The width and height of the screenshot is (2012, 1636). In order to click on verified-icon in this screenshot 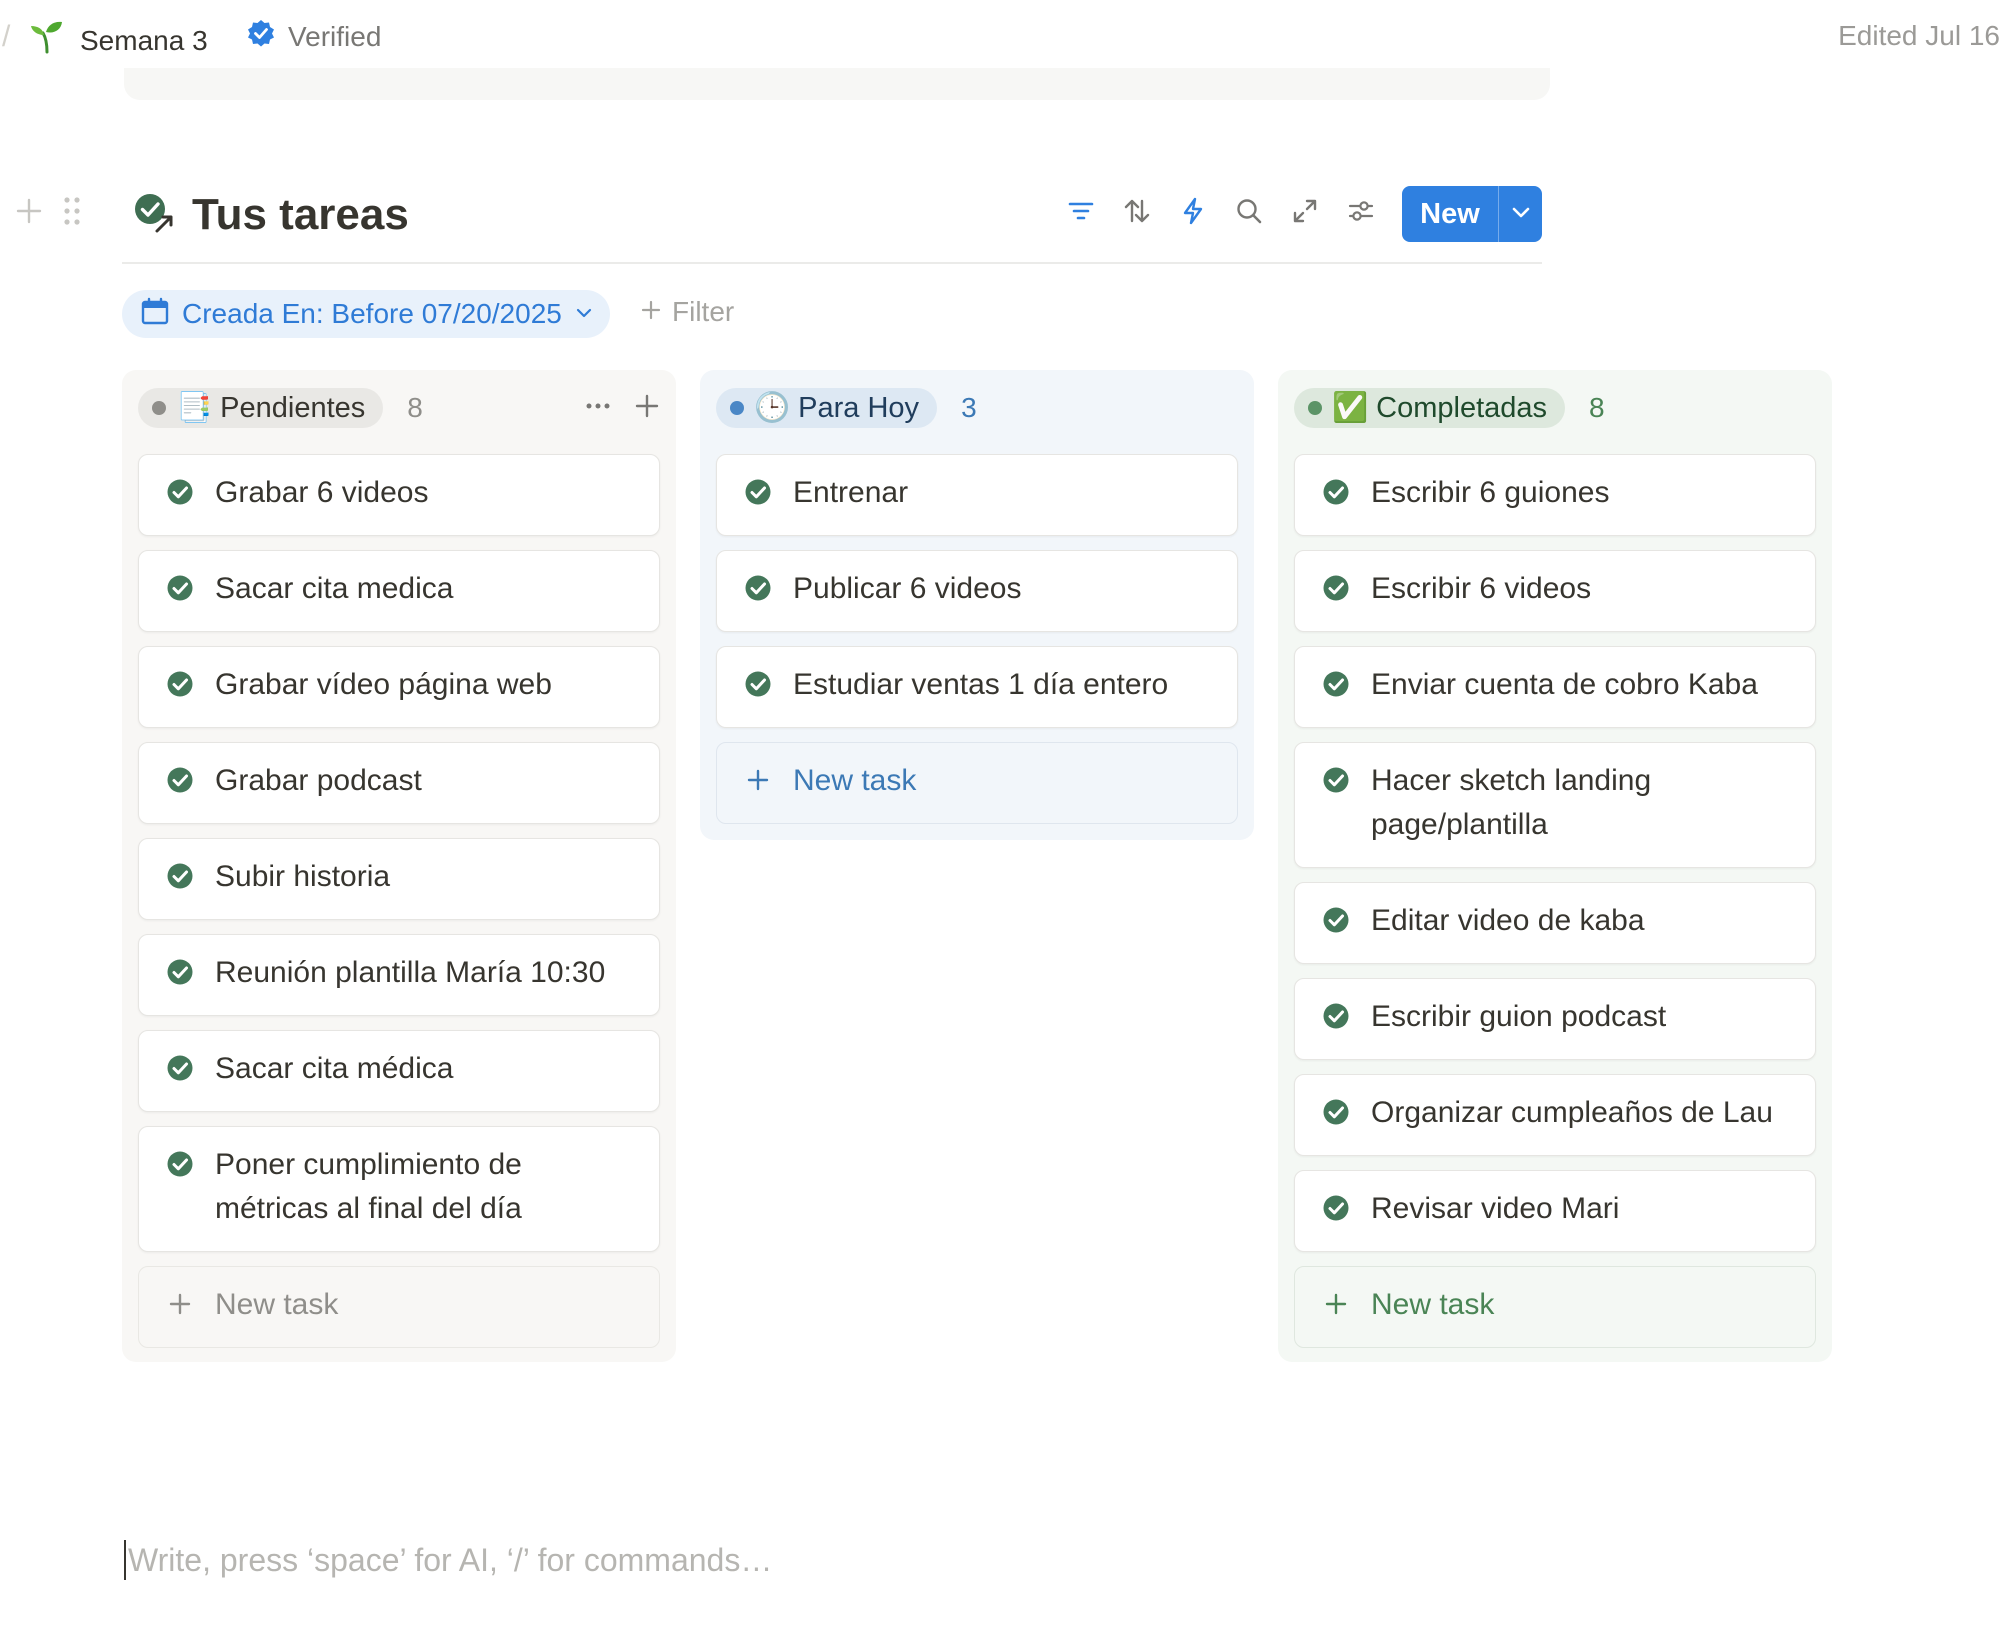, I will do `click(261, 36)`.